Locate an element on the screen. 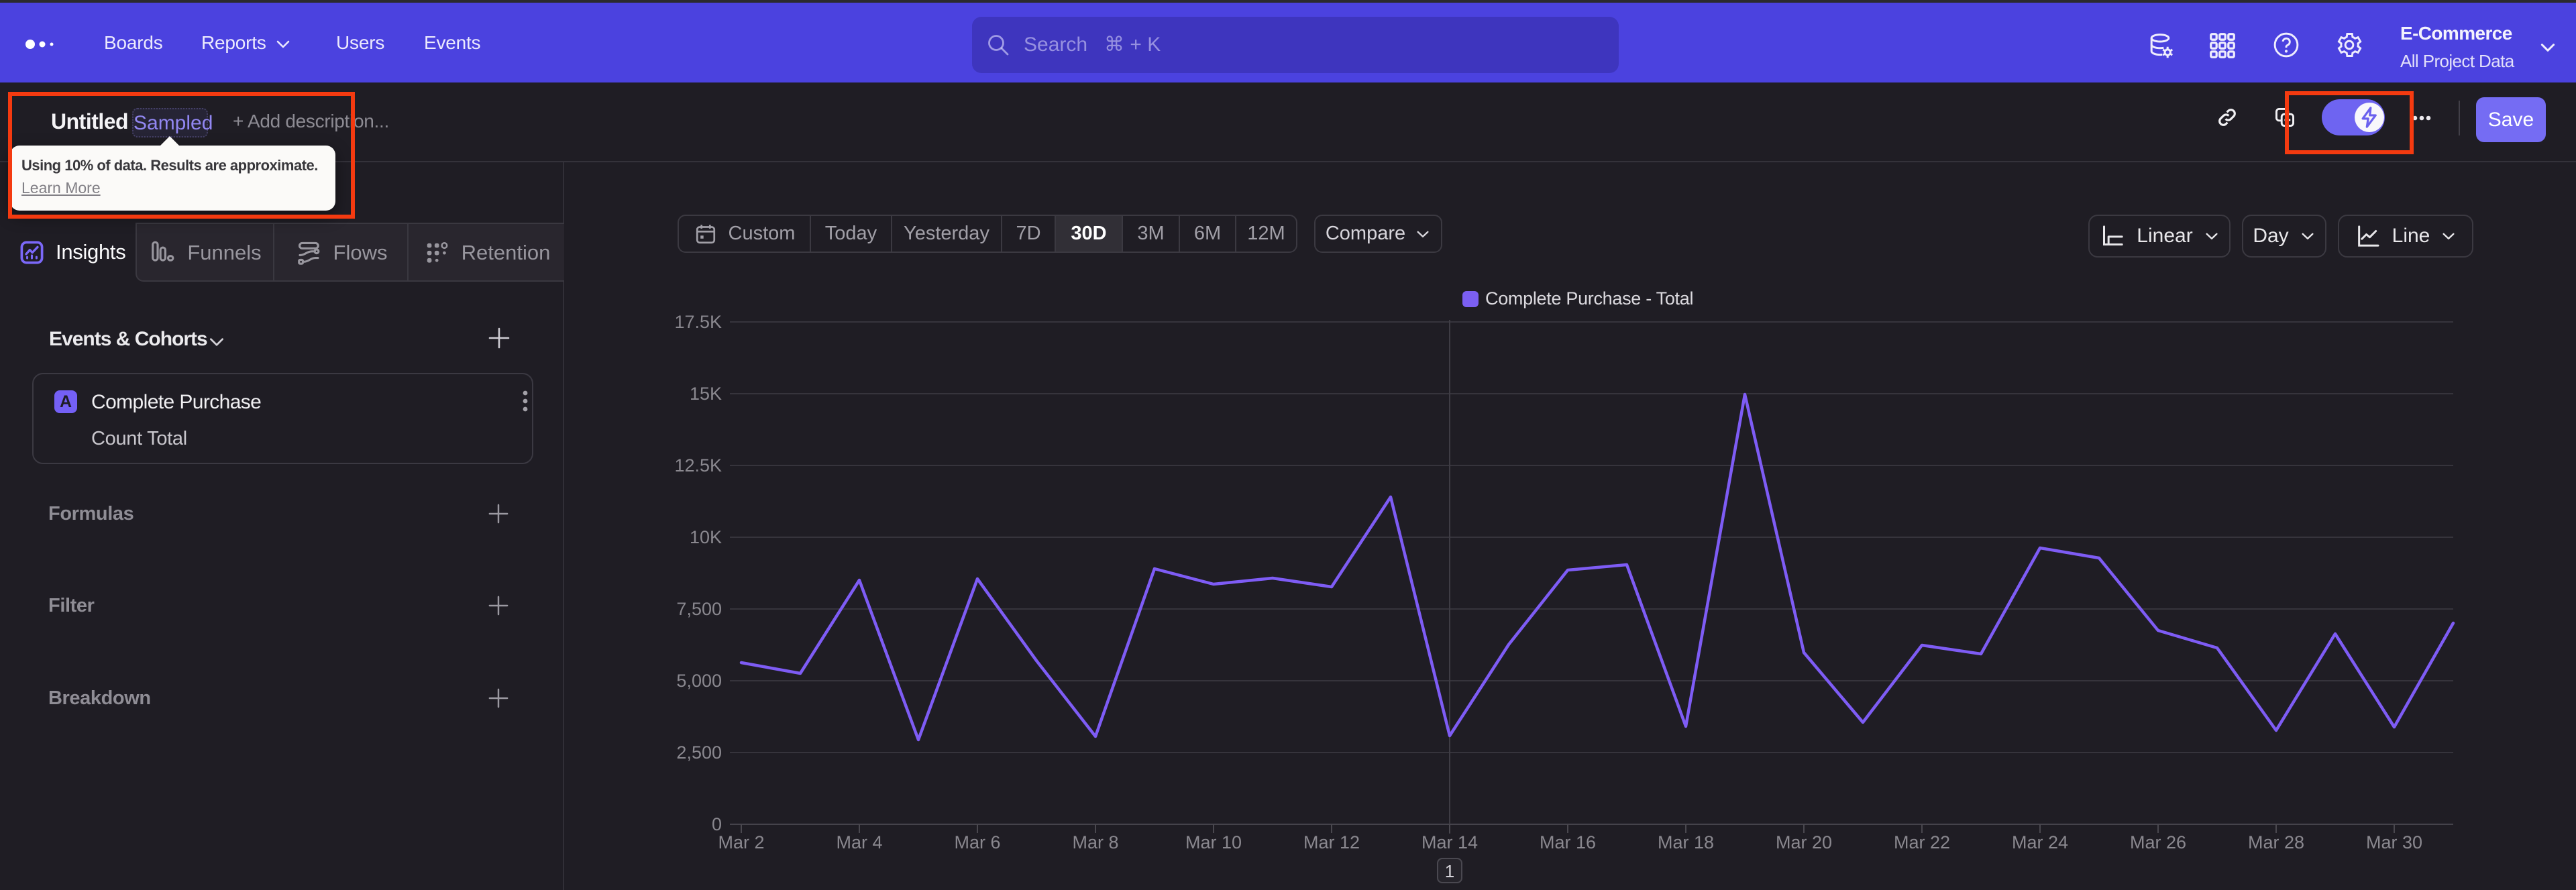 The width and height of the screenshot is (2576, 890). svg-text: Mar 22 is located at coordinates (1922, 842).